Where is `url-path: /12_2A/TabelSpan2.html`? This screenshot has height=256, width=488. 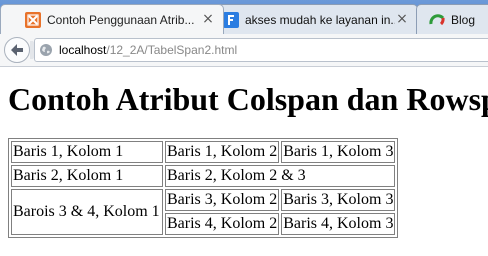
url-path: /12_2A/TabelSpan2.html is located at coordinates (172, 50).